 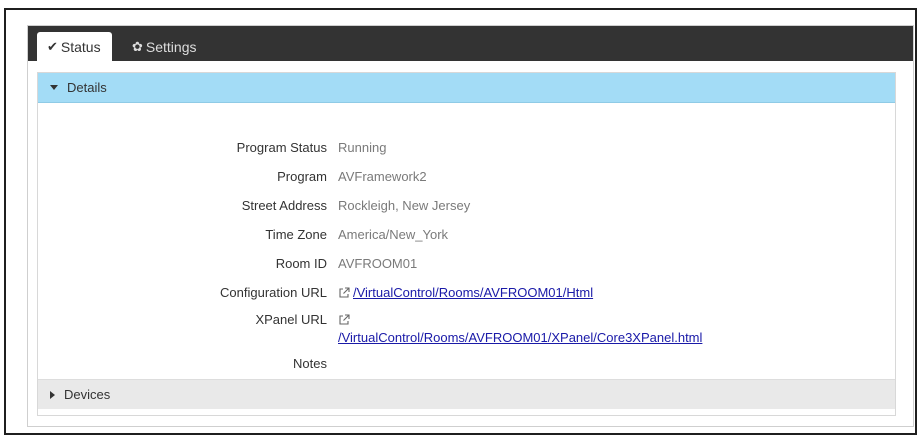 What do you see at coordinates (52, 46) in the screenshot?
I see `check-icon: ✔` at bounding box center [52, 46].